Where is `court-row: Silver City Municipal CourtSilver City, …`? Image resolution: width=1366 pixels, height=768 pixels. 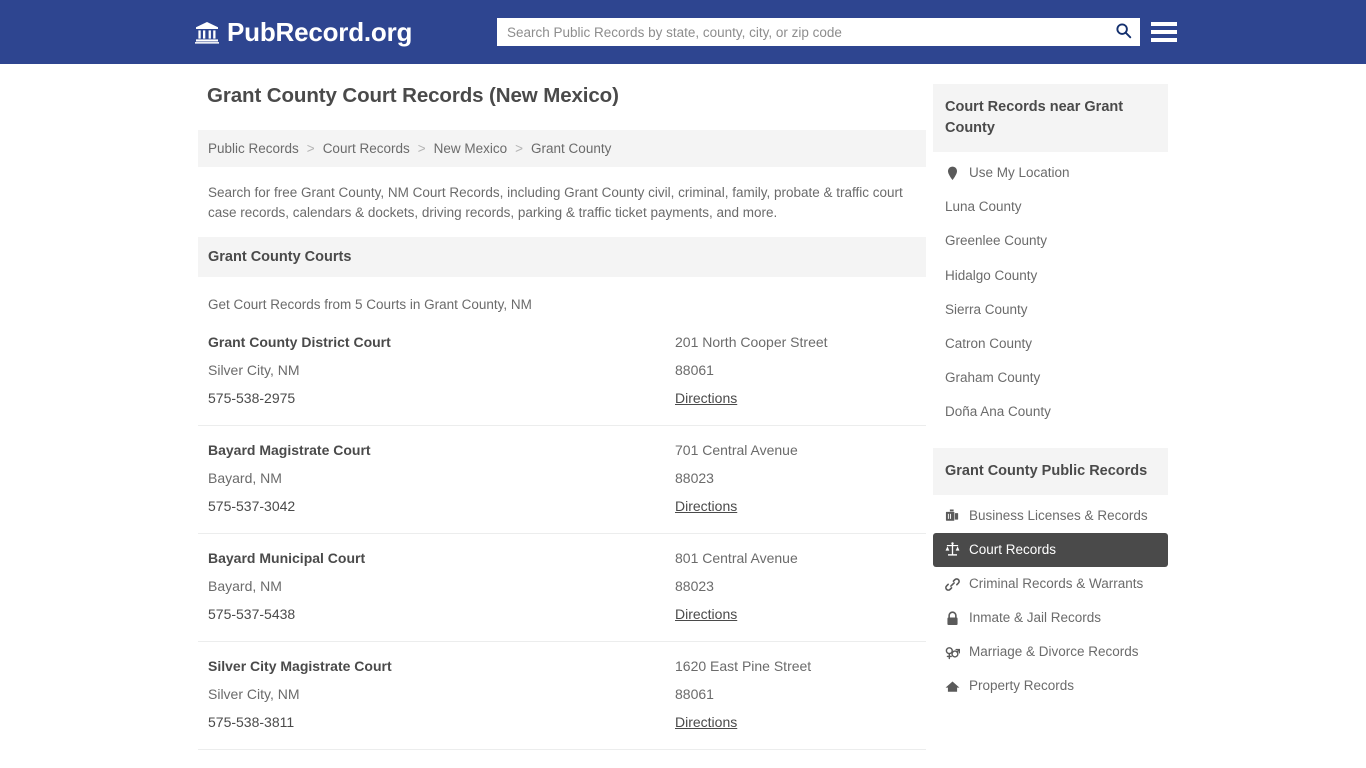
court-row: Silver City Municipal CourtSilver City, … is located at coordinates (562, 759).